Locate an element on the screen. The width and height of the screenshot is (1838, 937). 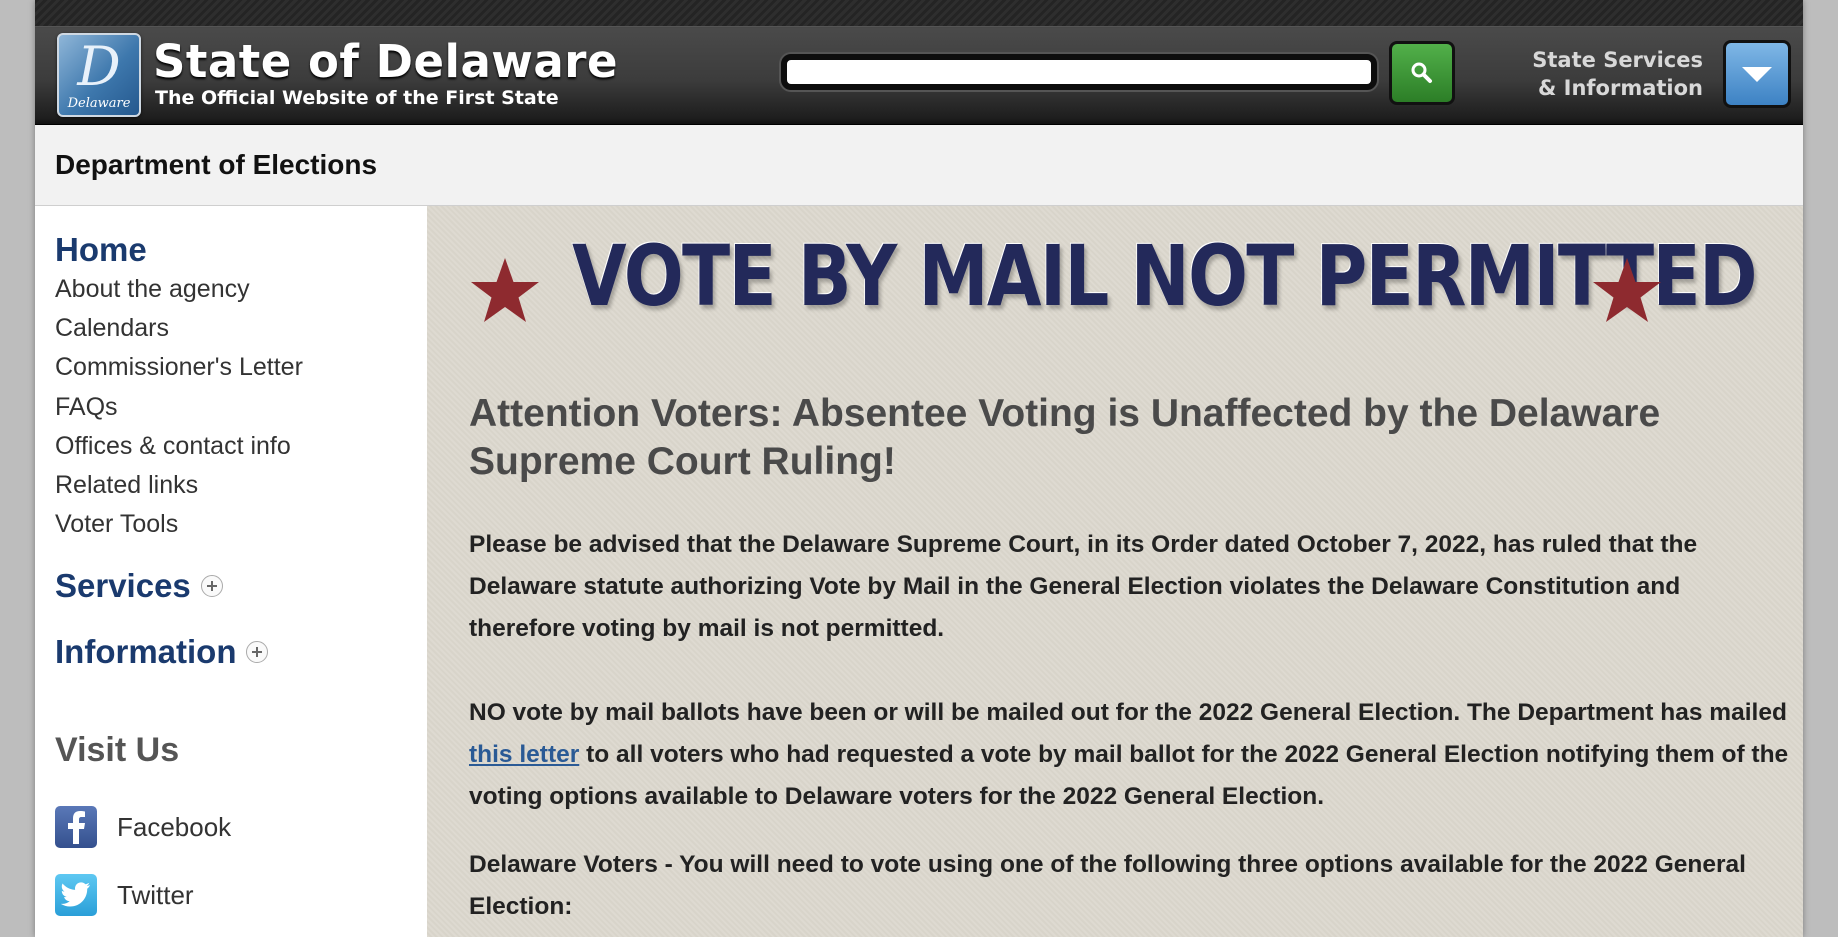
sidebar-section-information: Information is located at coordinates (162, 652).